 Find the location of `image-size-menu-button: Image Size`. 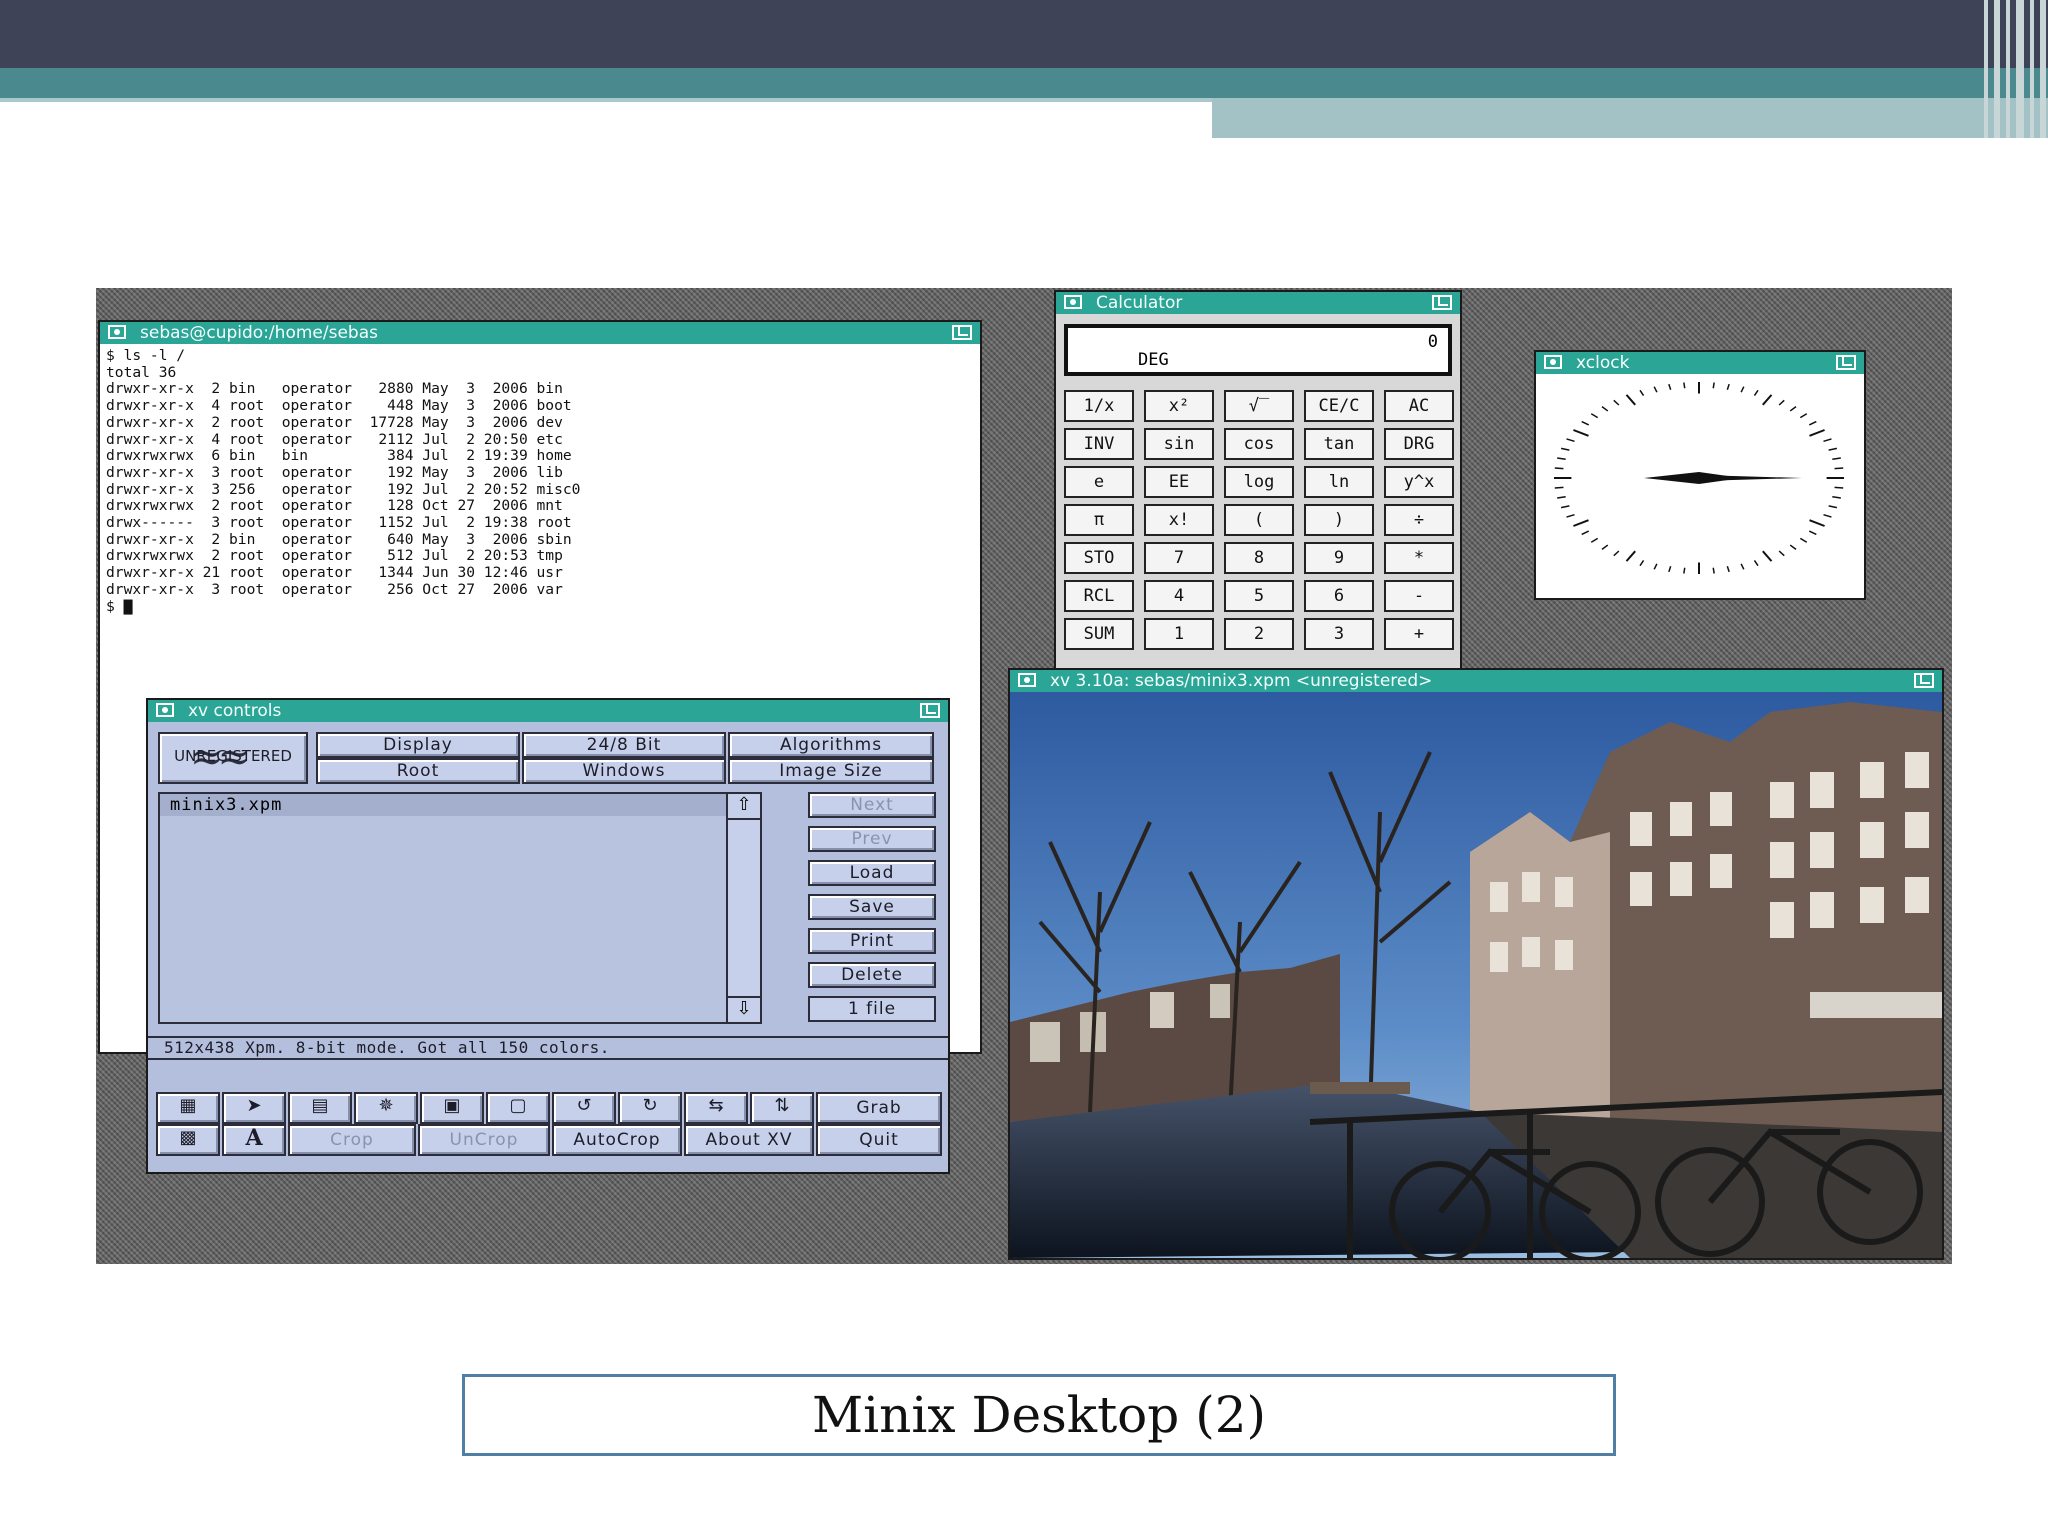

image-size-menu-button: Image Size is located at coordinates (831, 771).